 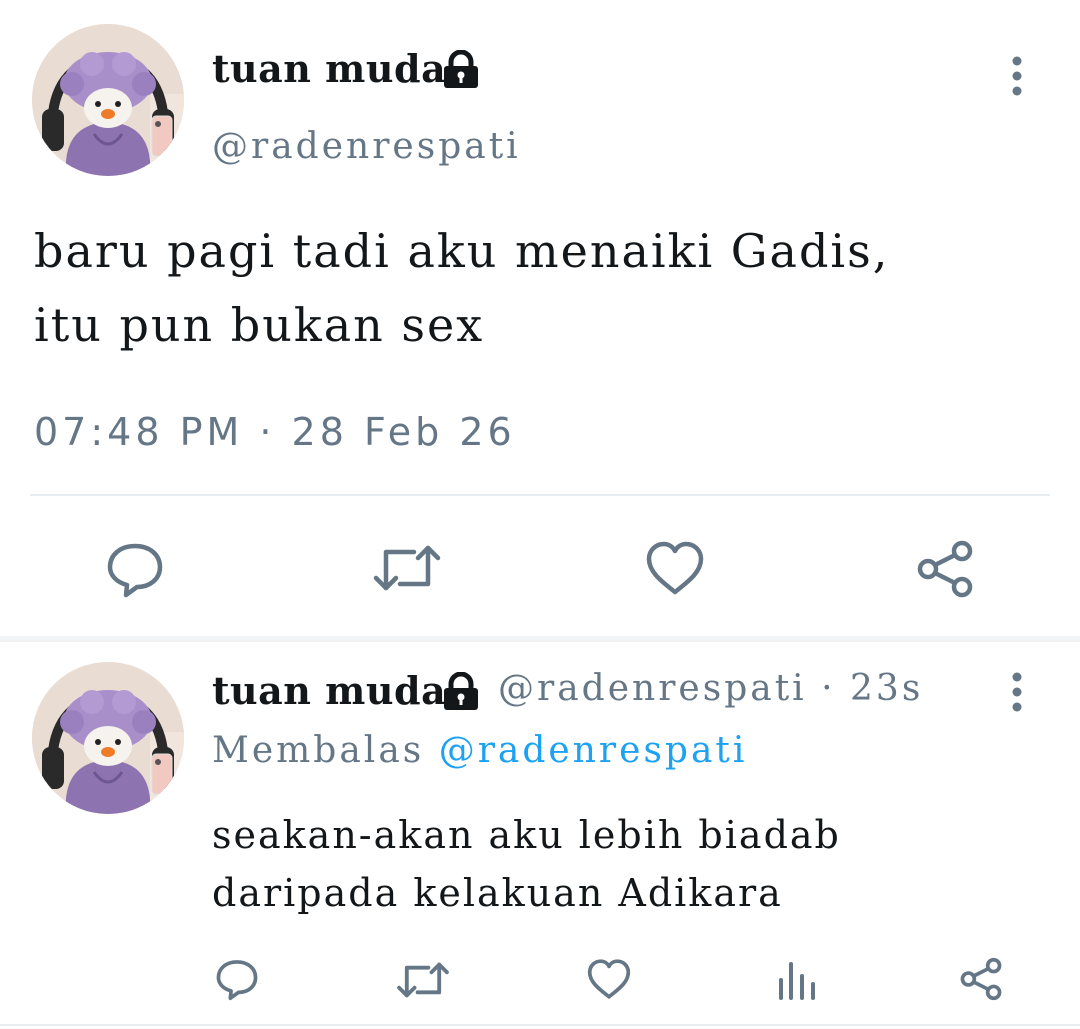 I want to click on main-tweet-avatar, so click(x=108, y=100).